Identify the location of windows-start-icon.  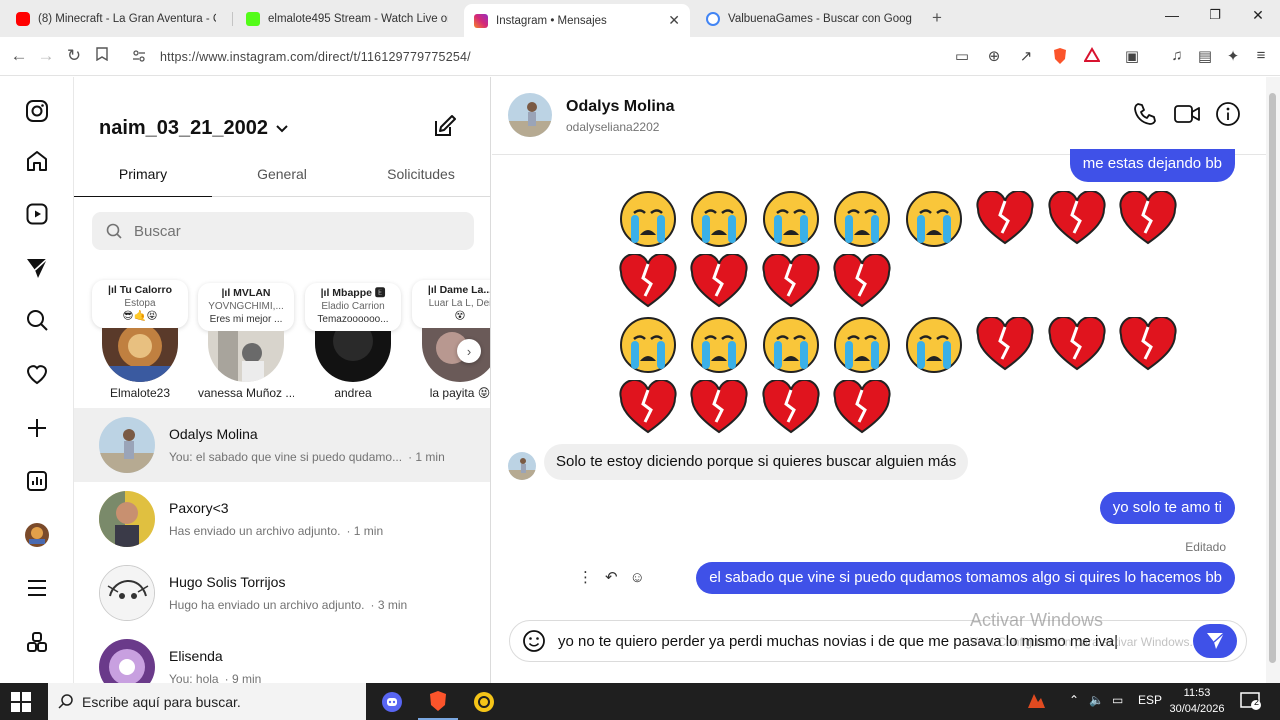
(21, 704).